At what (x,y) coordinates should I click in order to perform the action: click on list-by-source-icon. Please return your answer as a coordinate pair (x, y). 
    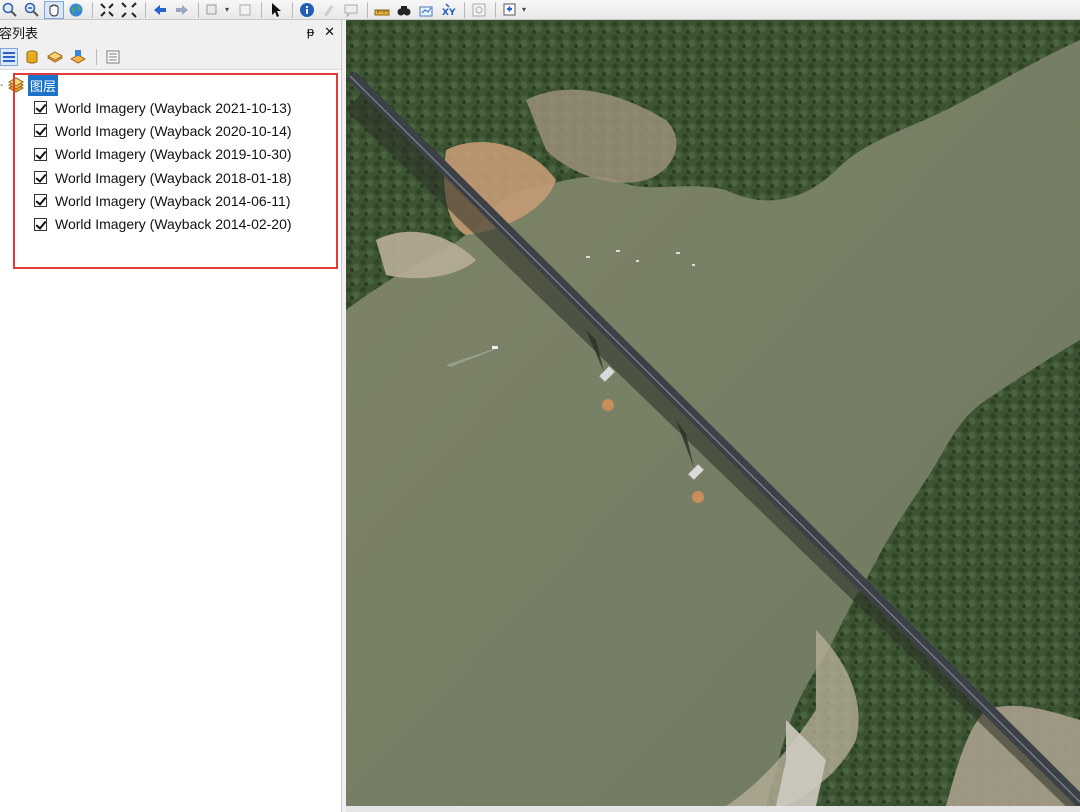
    Looking at the image, I should click on (32, 57).